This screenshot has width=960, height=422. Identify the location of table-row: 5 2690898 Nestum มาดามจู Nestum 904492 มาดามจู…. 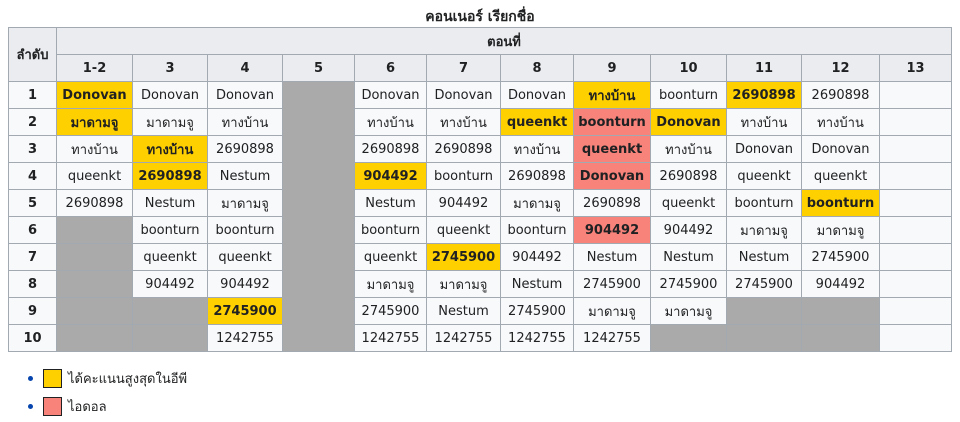
(480, 203).